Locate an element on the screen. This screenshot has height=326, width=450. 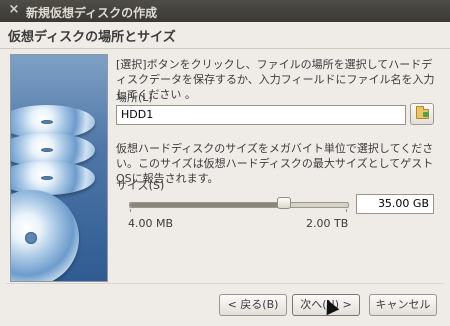
cancel-button: キャンセル is located at coordinates (403, 305).